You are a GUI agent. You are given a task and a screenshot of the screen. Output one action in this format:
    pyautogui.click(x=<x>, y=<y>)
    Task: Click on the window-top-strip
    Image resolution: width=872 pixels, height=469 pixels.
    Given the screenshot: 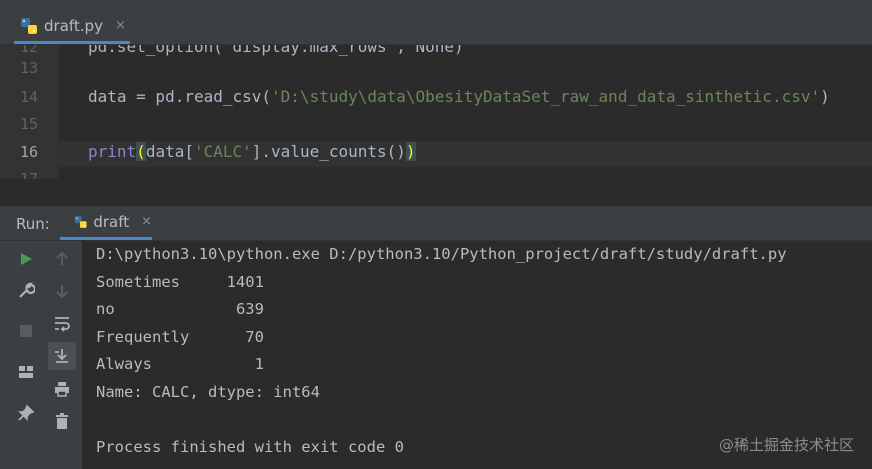 What is the action you would take?
    pyautogui.click(x=436, y=4)
    